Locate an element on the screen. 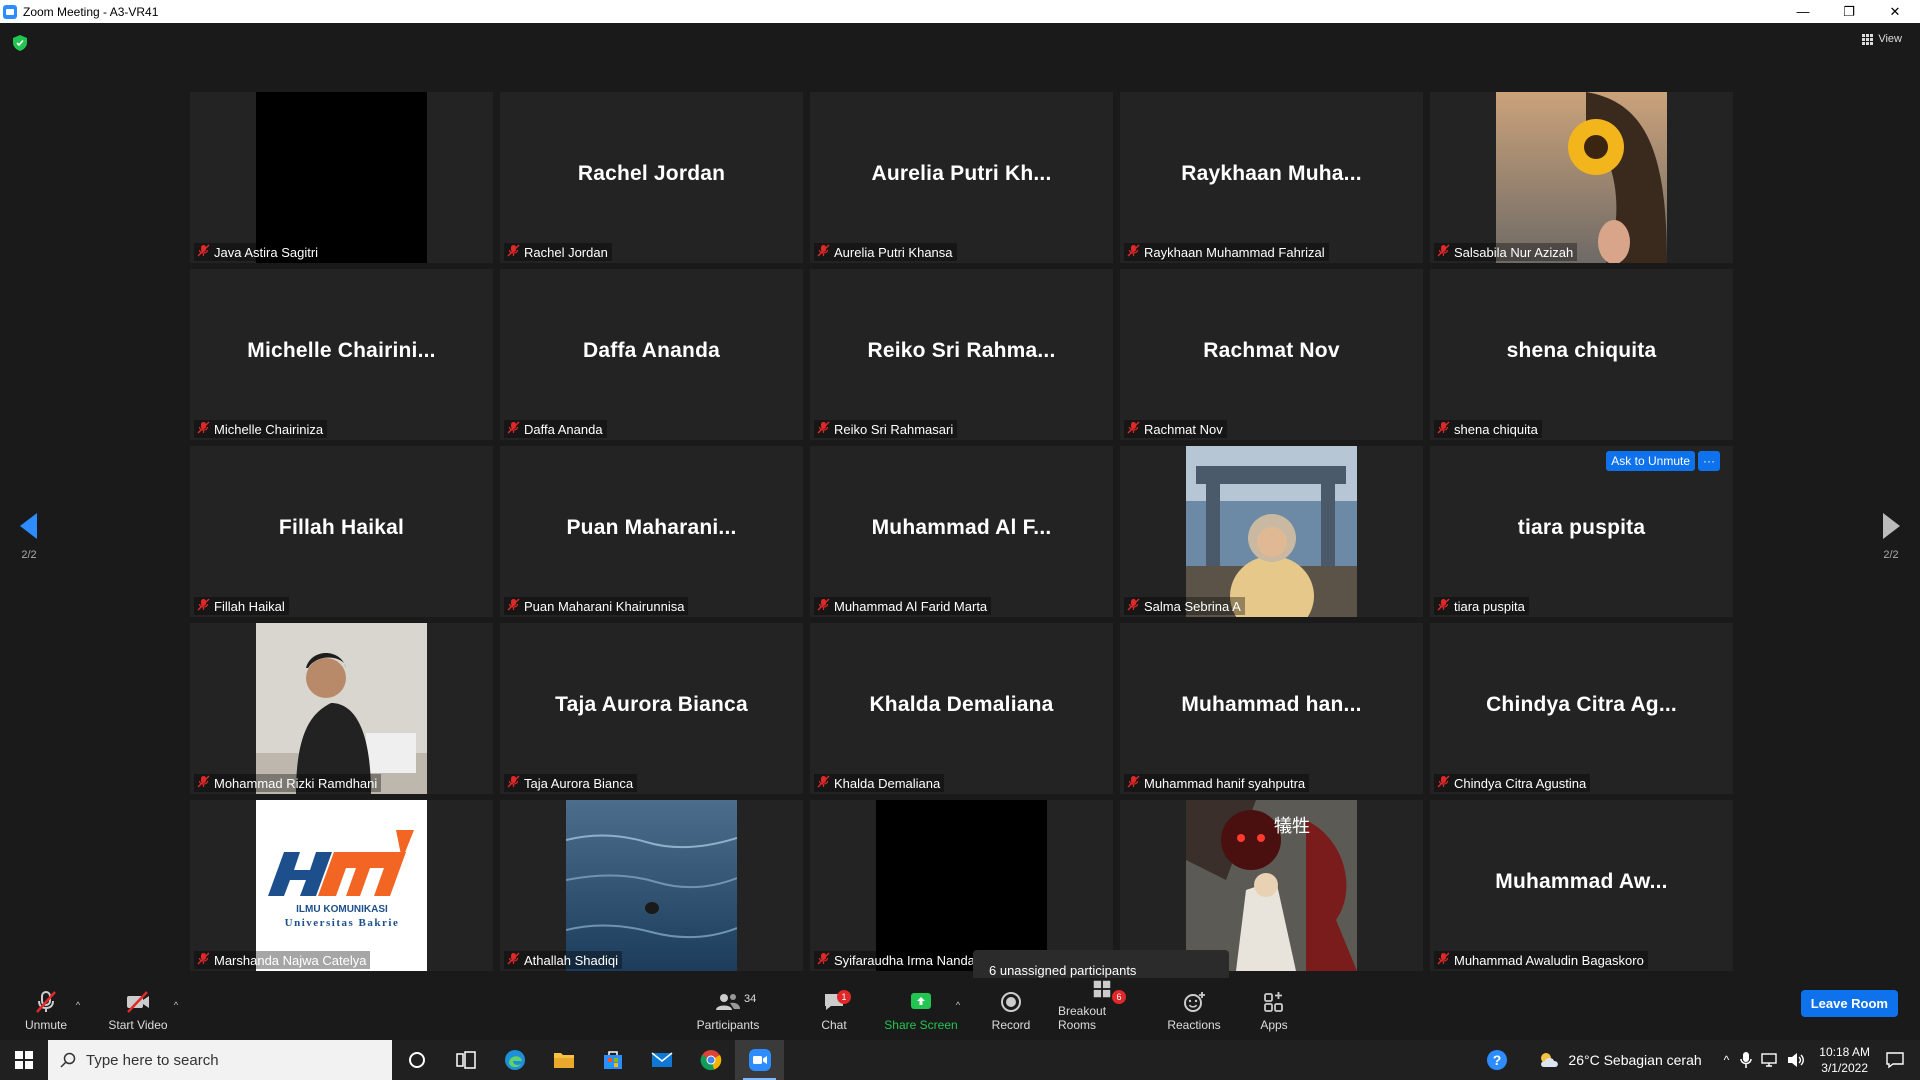 The width and height of the screenshot is (1920, 1080). taskbar-search-box: Type here to search is located at coordinates (220, 1060).